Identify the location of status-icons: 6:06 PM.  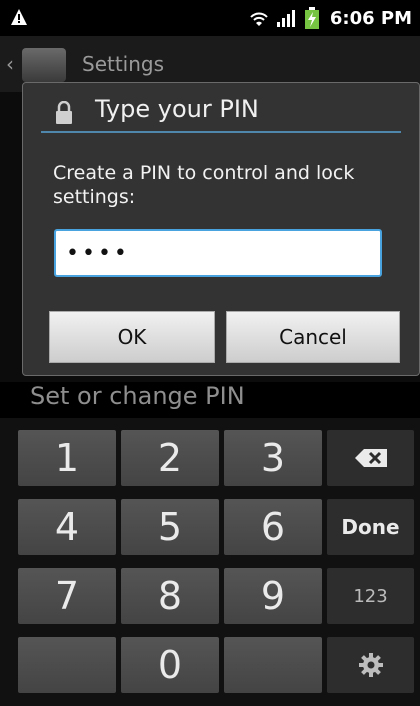
(330, 18).